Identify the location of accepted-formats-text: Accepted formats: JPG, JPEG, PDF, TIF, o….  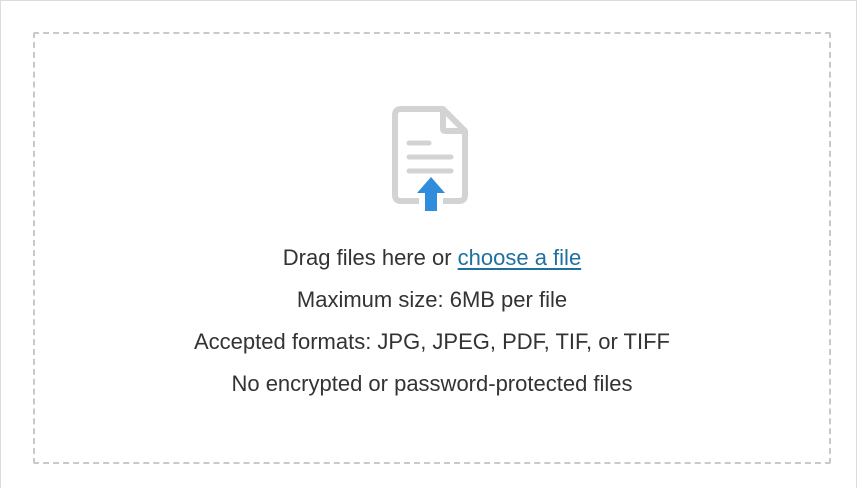
(432, 341).